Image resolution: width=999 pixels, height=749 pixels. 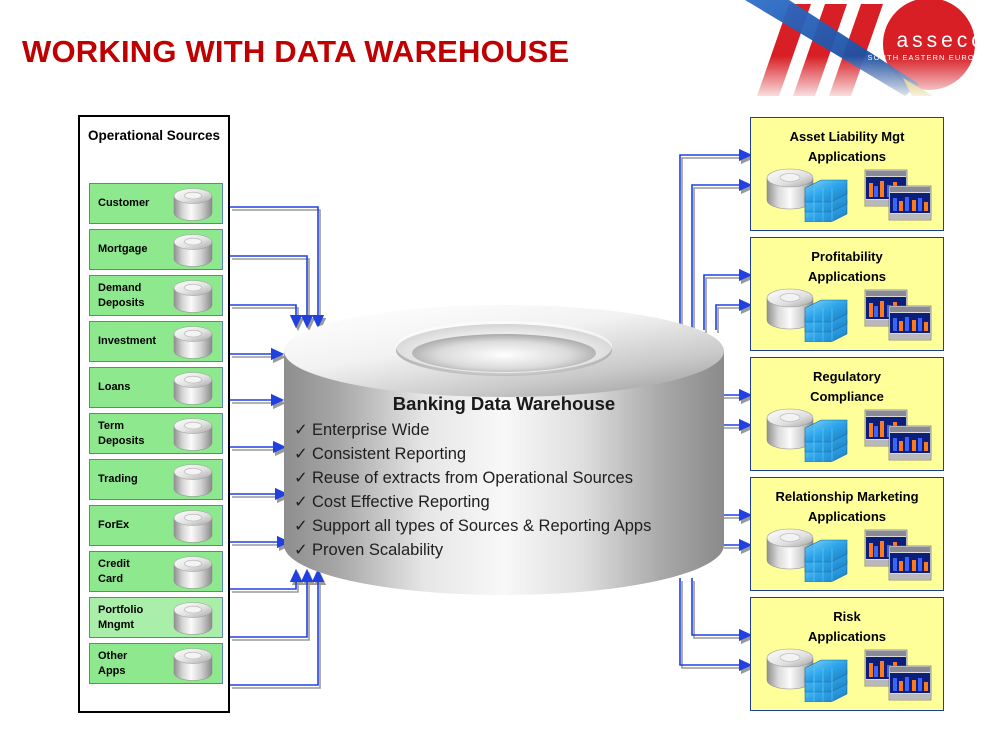 I want to click on source-row: Demand Deposits, so click(x=156, y=295).